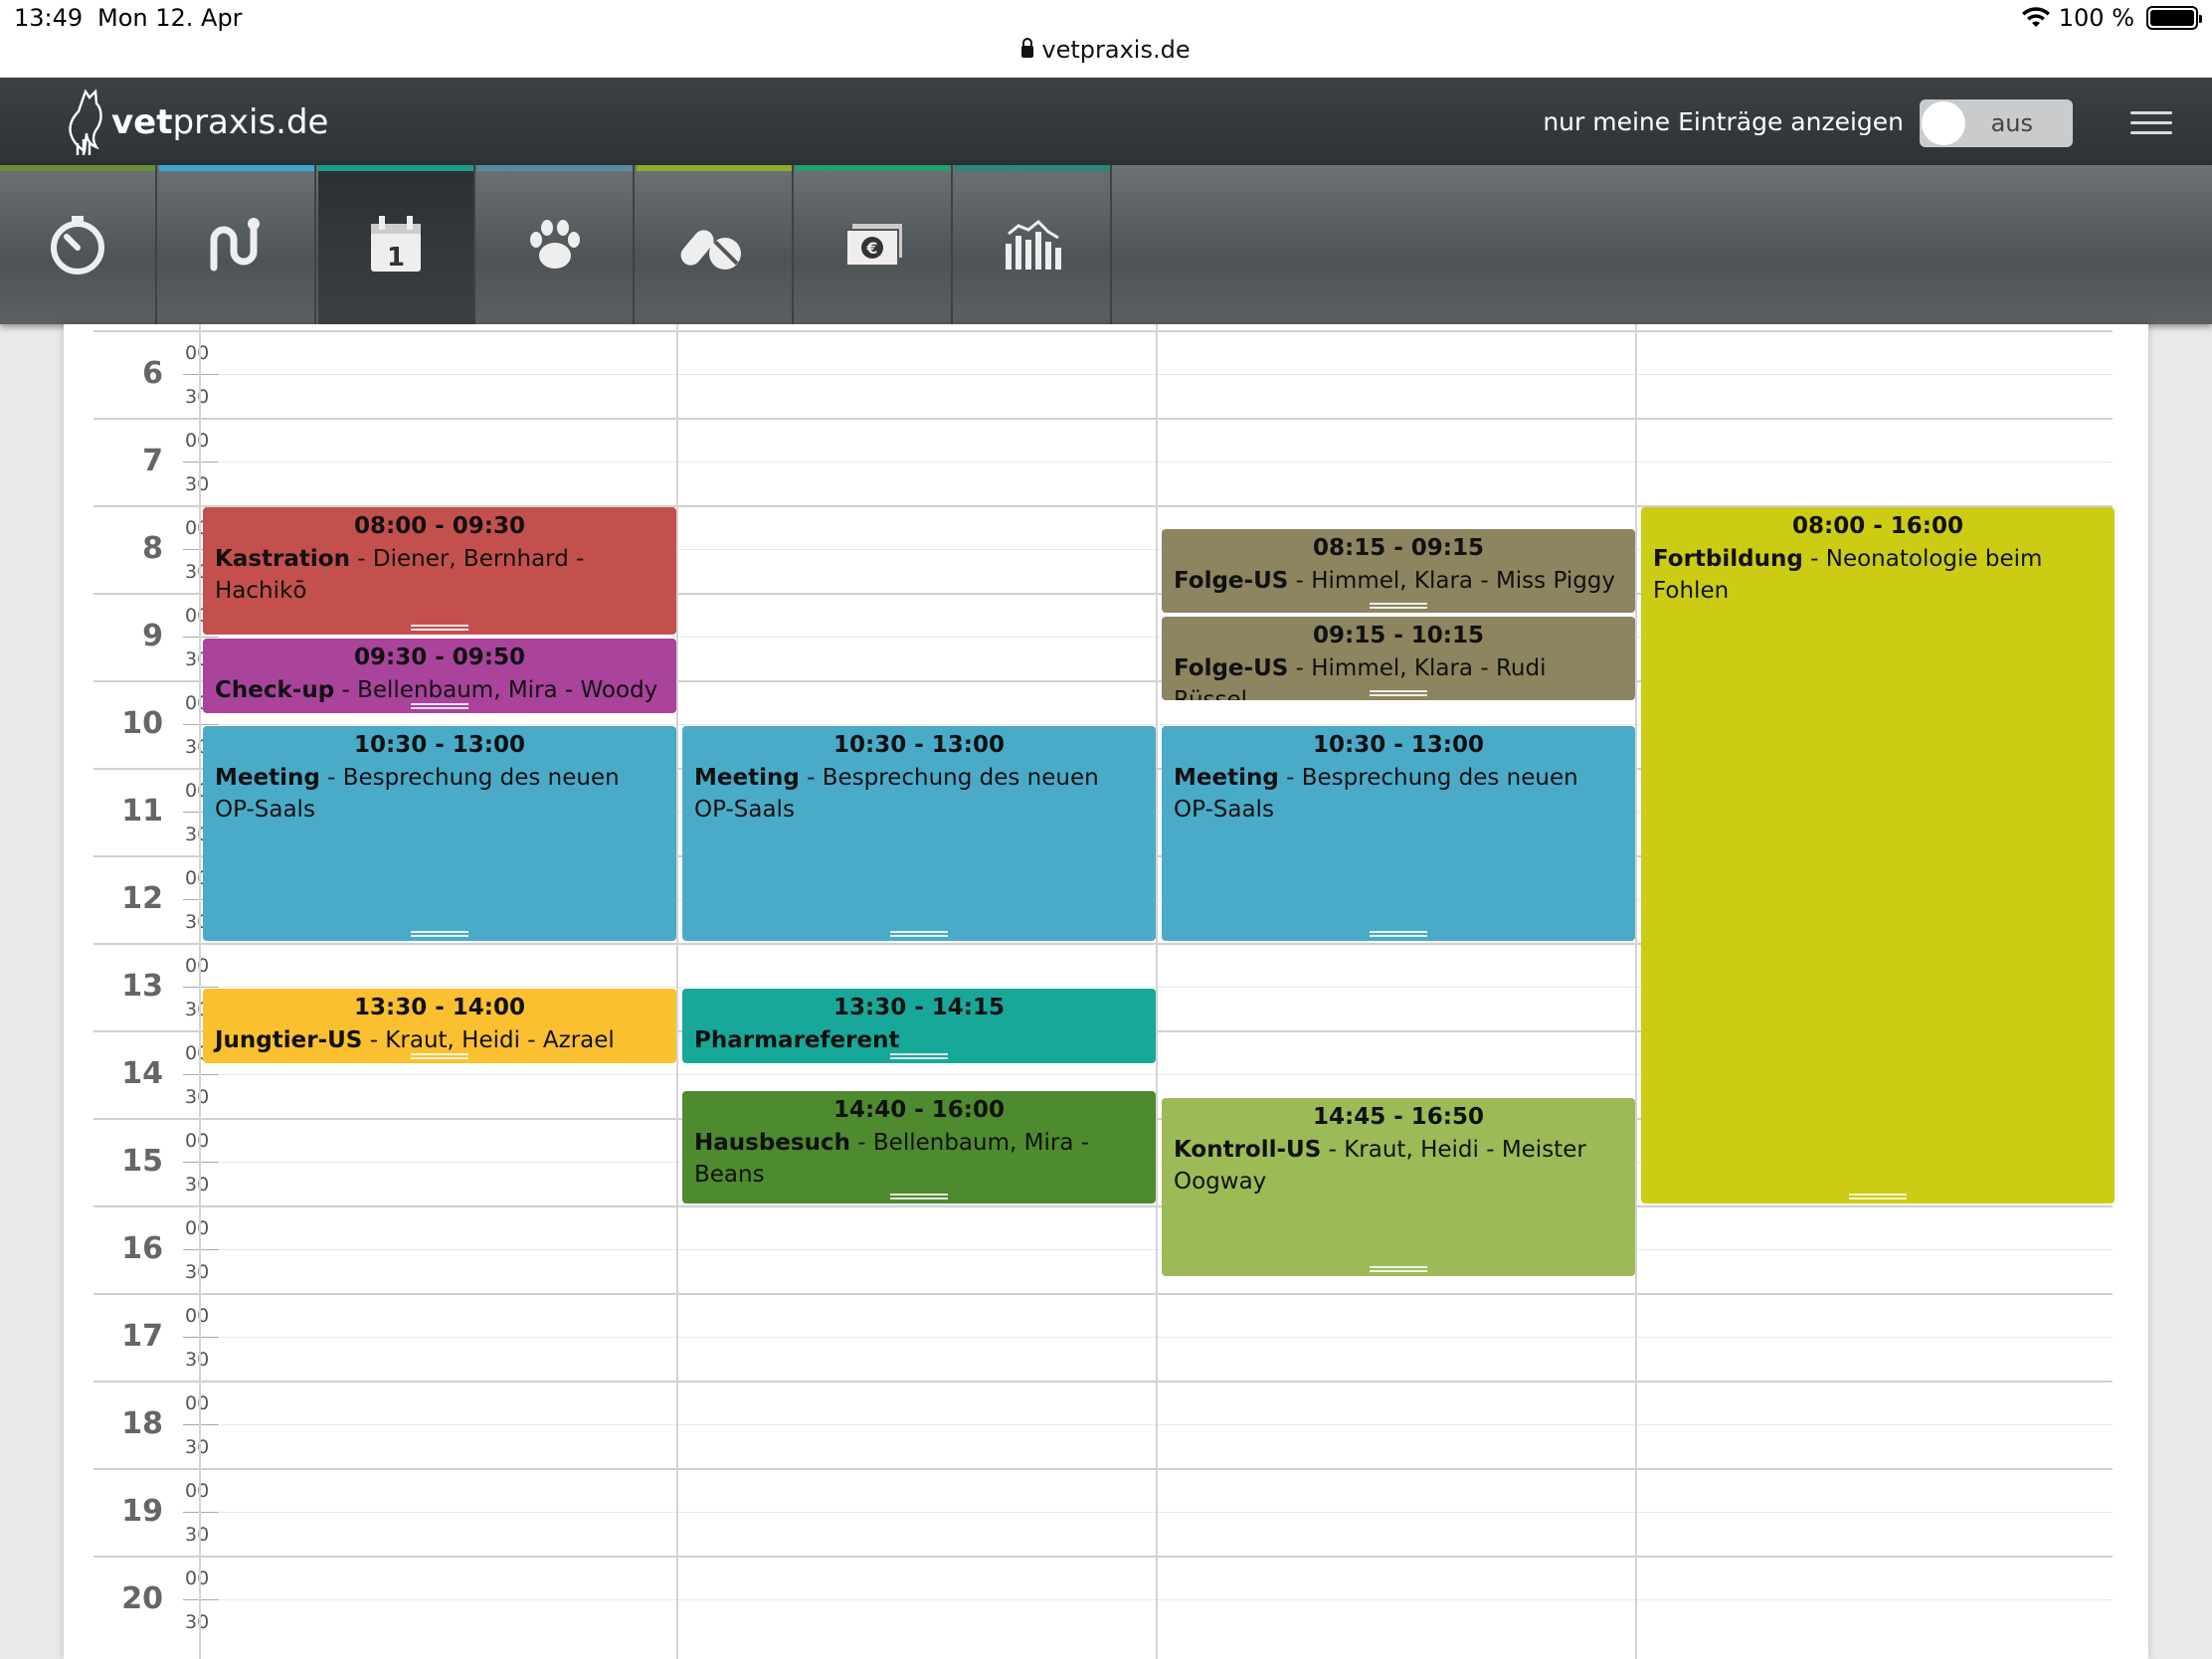  What do you see at coordinates (439, 575) in the screenshot?
I see `event-description: Kastration - Diener, Bernhard - Hachikō` at bounding box center [439, 575].